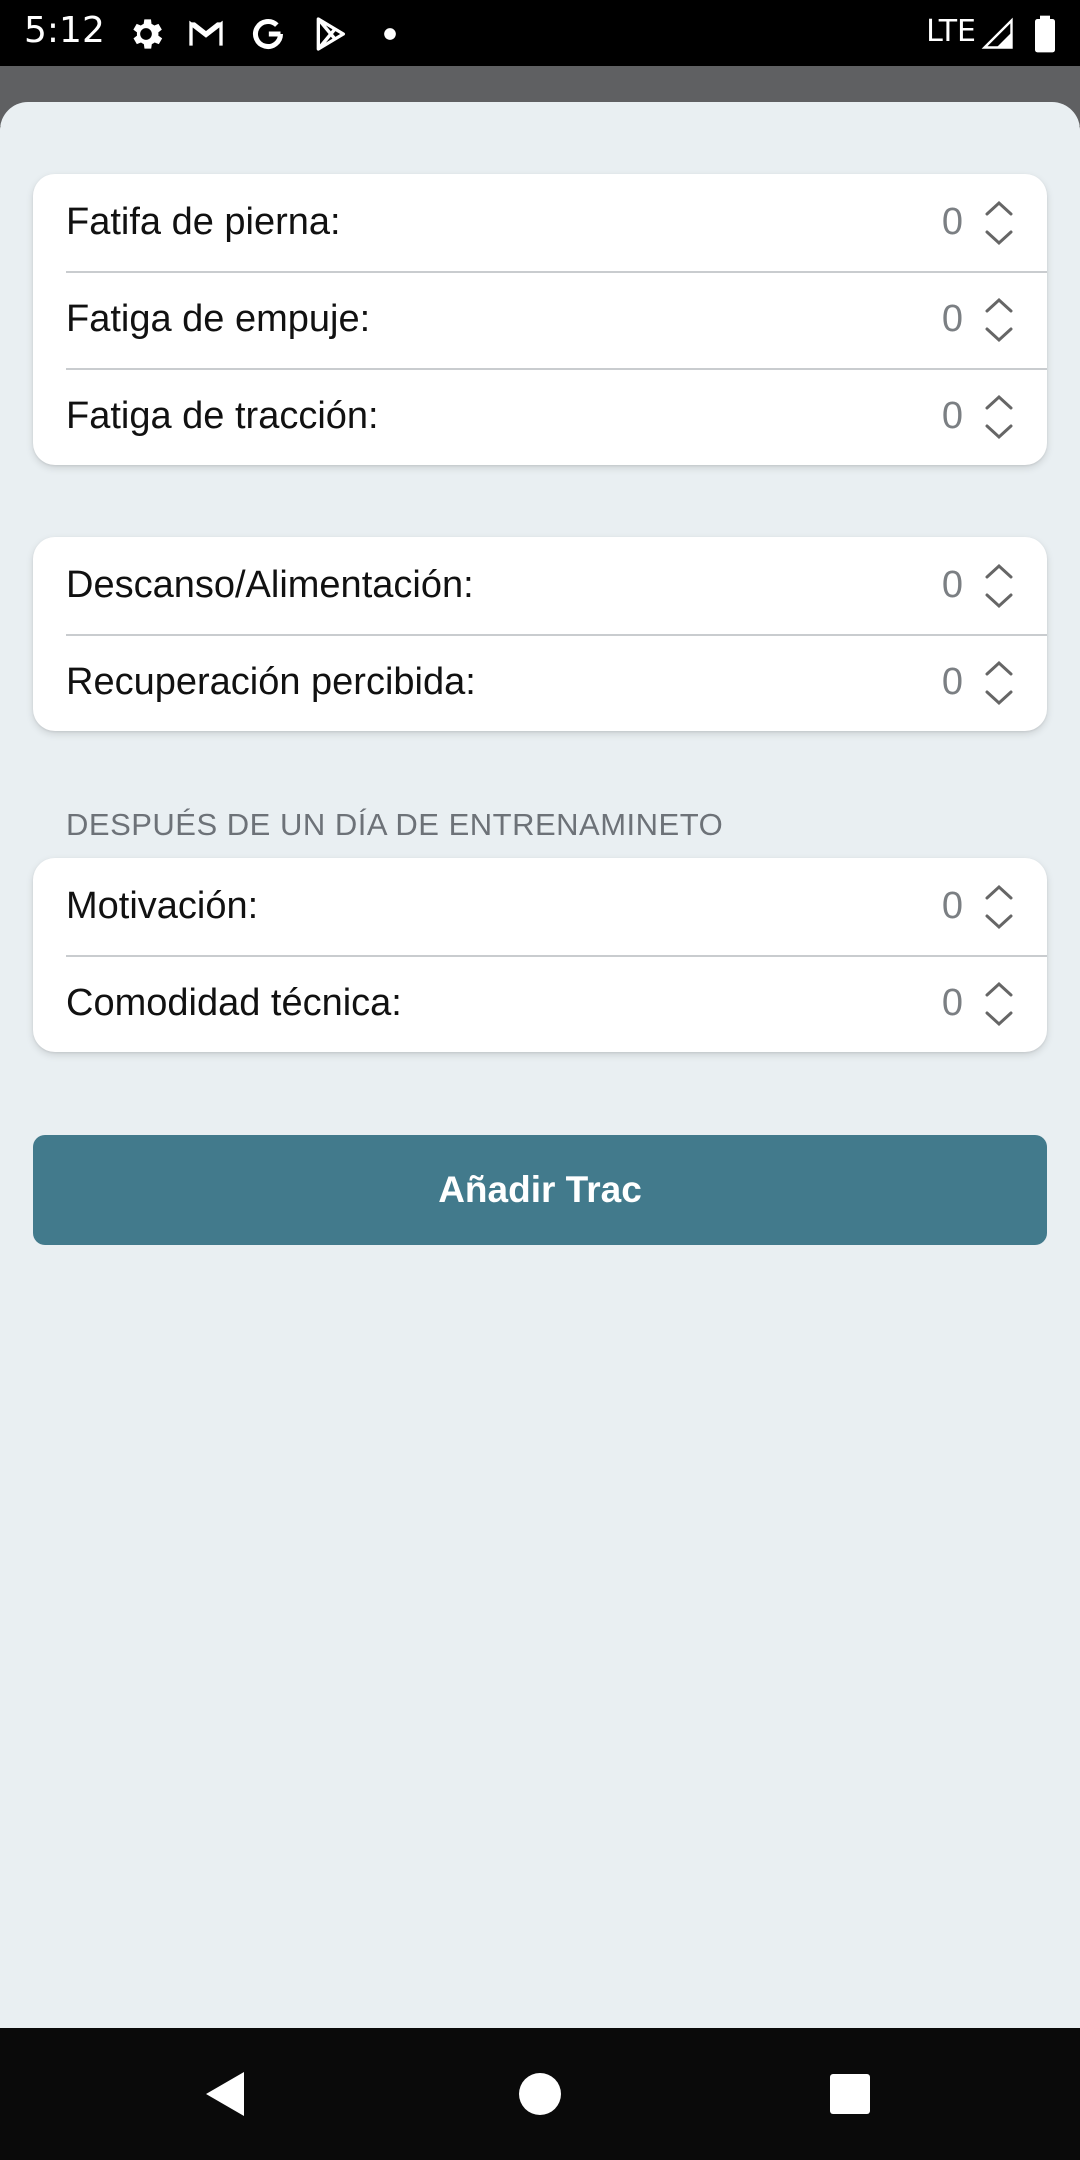 Image resolution: width=1080 pixels, height=2160 pixels. Describe the element at coordinates (226, 2094) in the screenshot. I see `back-icon` at that location.